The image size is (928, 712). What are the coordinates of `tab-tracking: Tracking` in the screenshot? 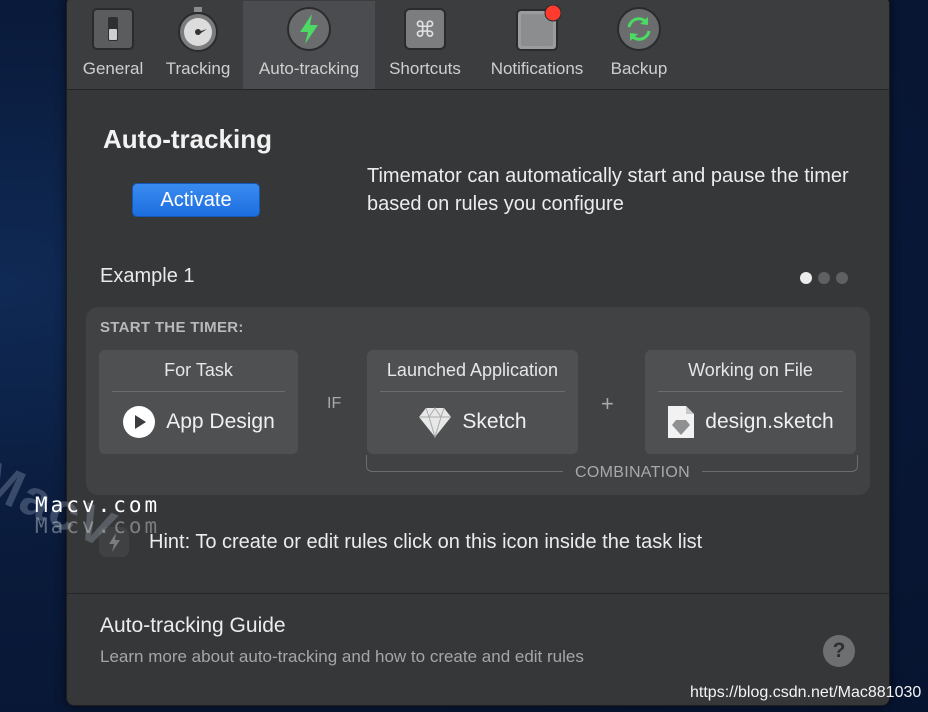 It's located at (198, 45).